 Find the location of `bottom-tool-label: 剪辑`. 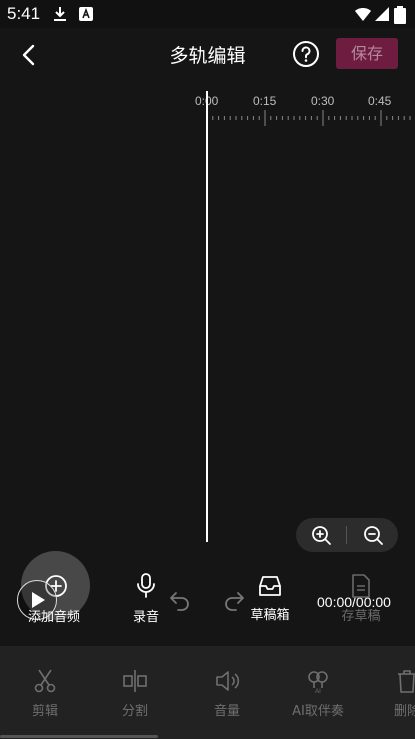

bottom-tool-label: 剪辑 is located at coordinates (44, 711).